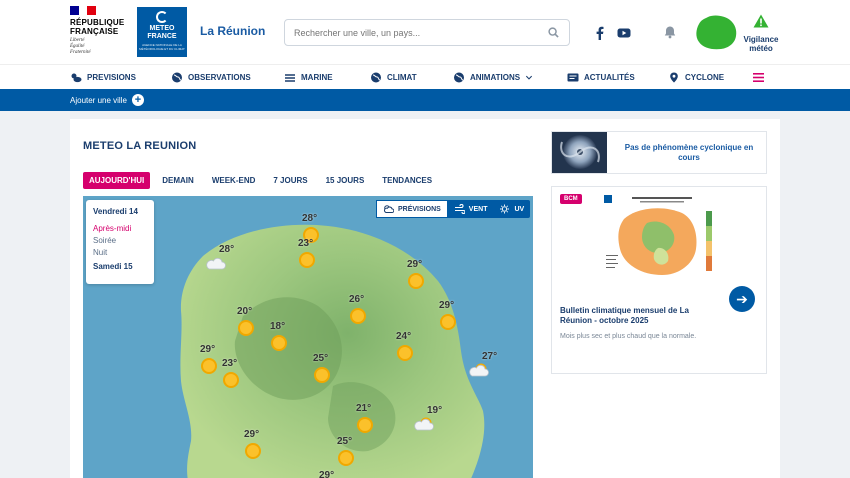  What do you see at coordinates (317, 77) in the screenshot?
I see `nav-label: MARINE` at bounding box center [317, 77].